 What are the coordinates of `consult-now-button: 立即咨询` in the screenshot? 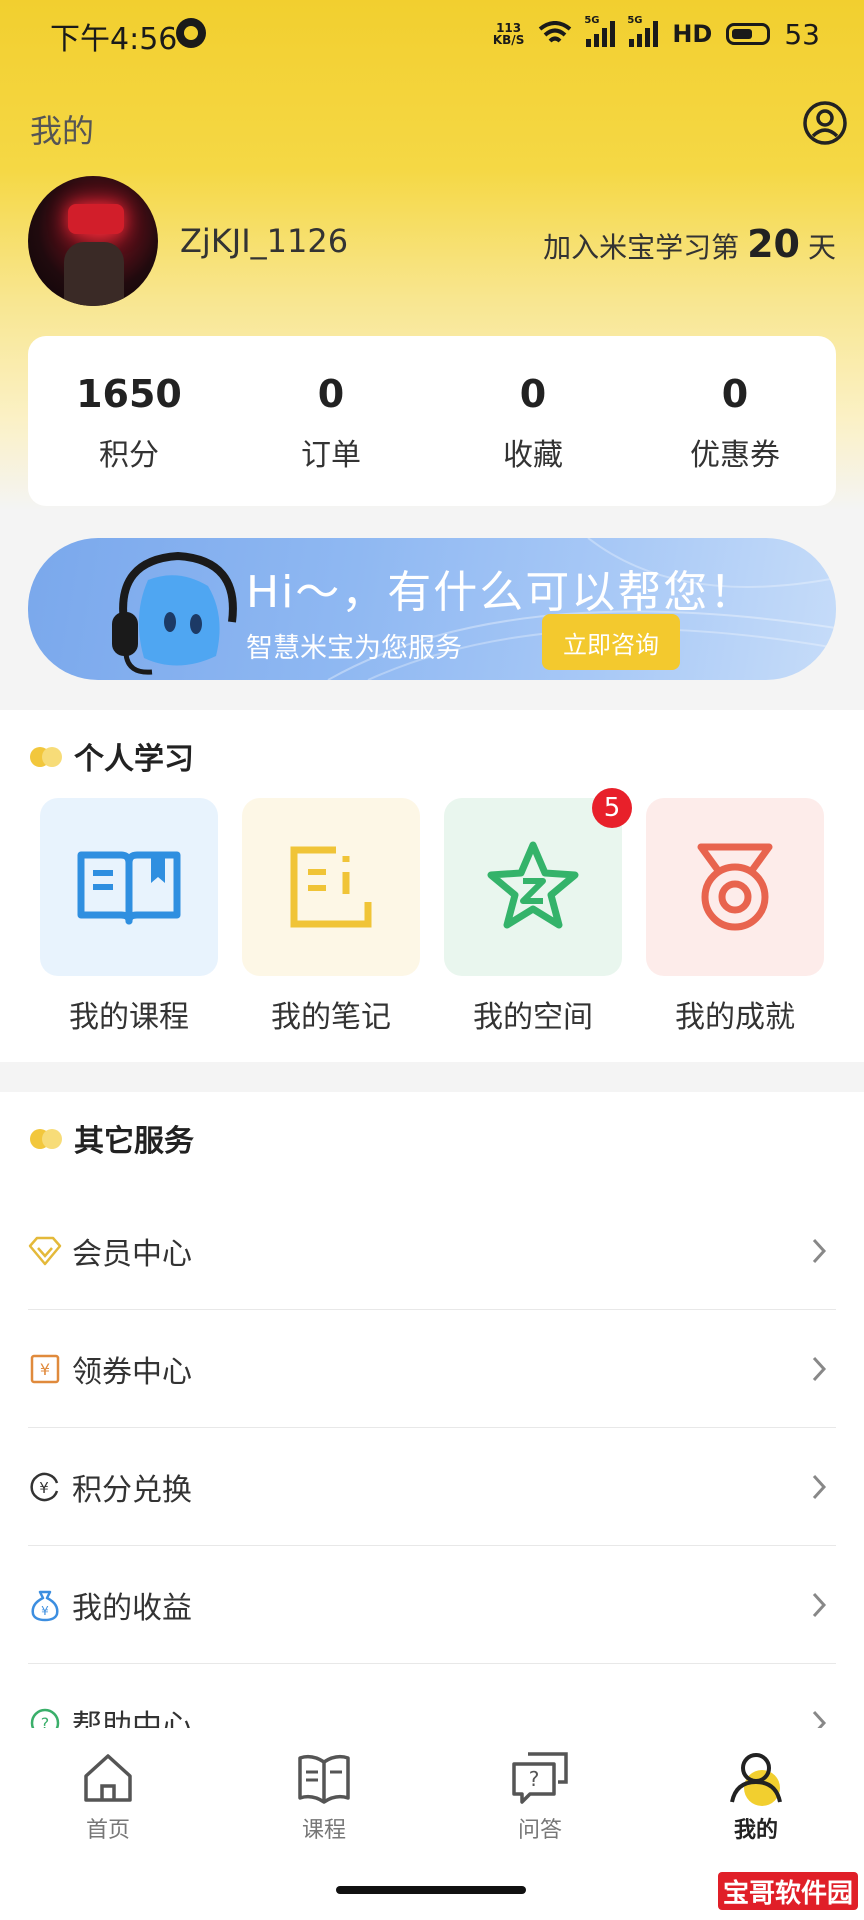 It's located at (611, 642).